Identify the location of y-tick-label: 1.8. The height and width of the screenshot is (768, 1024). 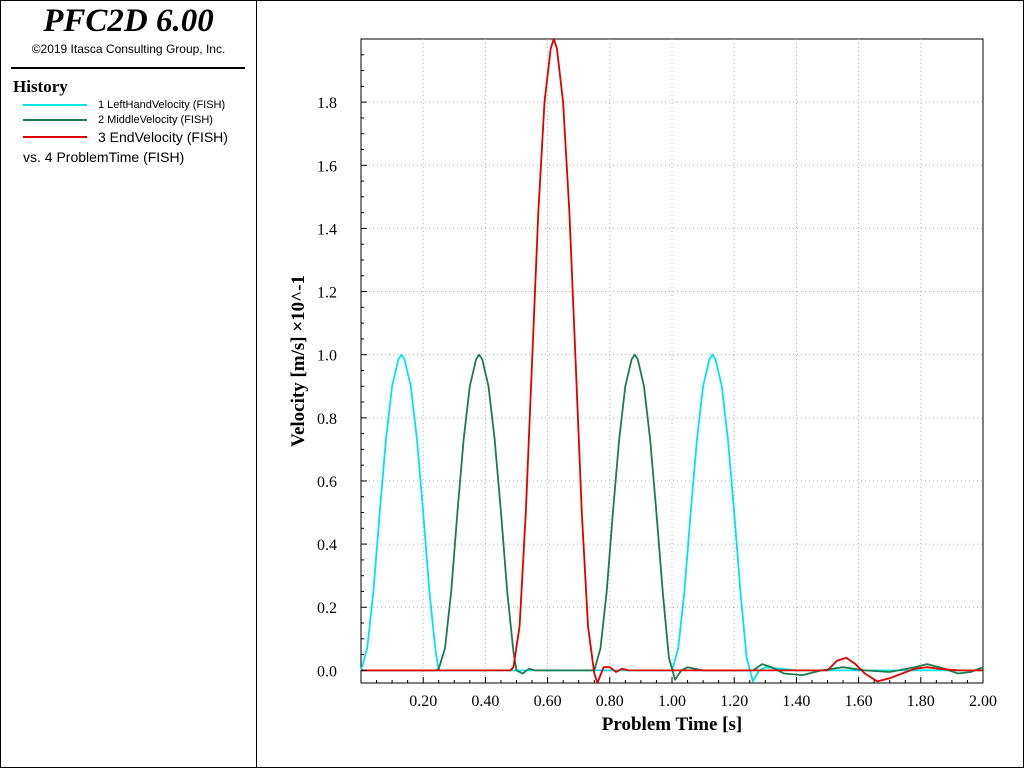
(327, 103).